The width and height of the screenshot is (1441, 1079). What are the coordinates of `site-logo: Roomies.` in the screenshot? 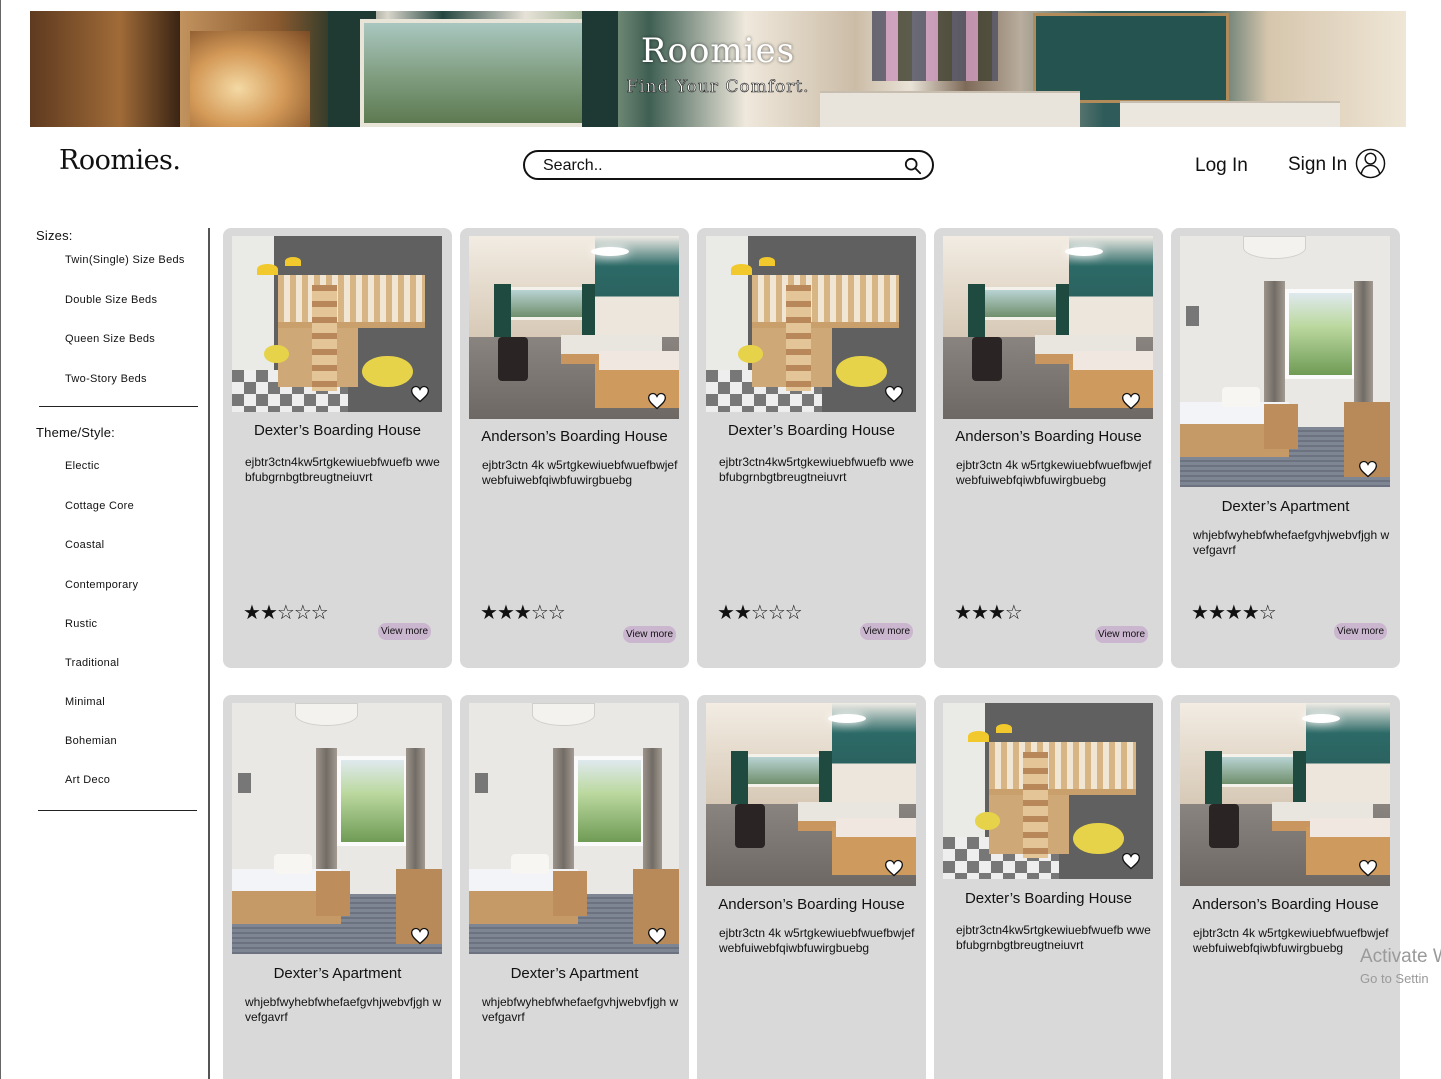 It's located at (120, 160).